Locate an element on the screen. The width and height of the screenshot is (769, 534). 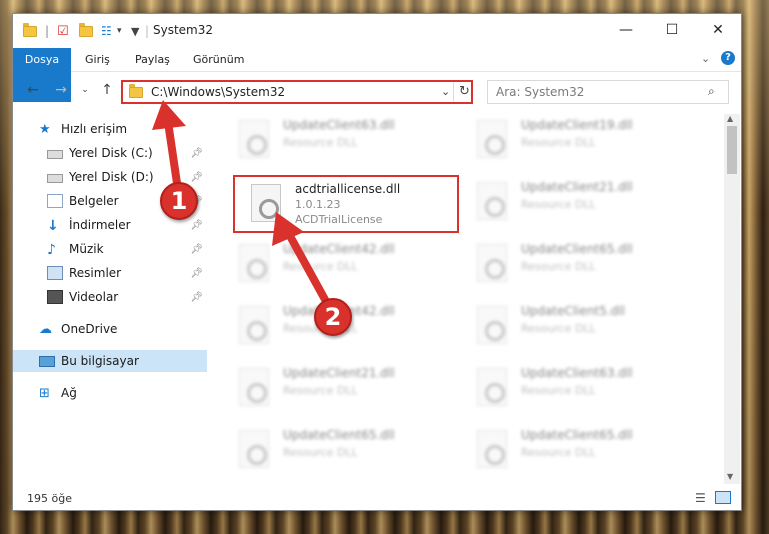
back-arrow-icon: ← is located at coordinates (33, 90).